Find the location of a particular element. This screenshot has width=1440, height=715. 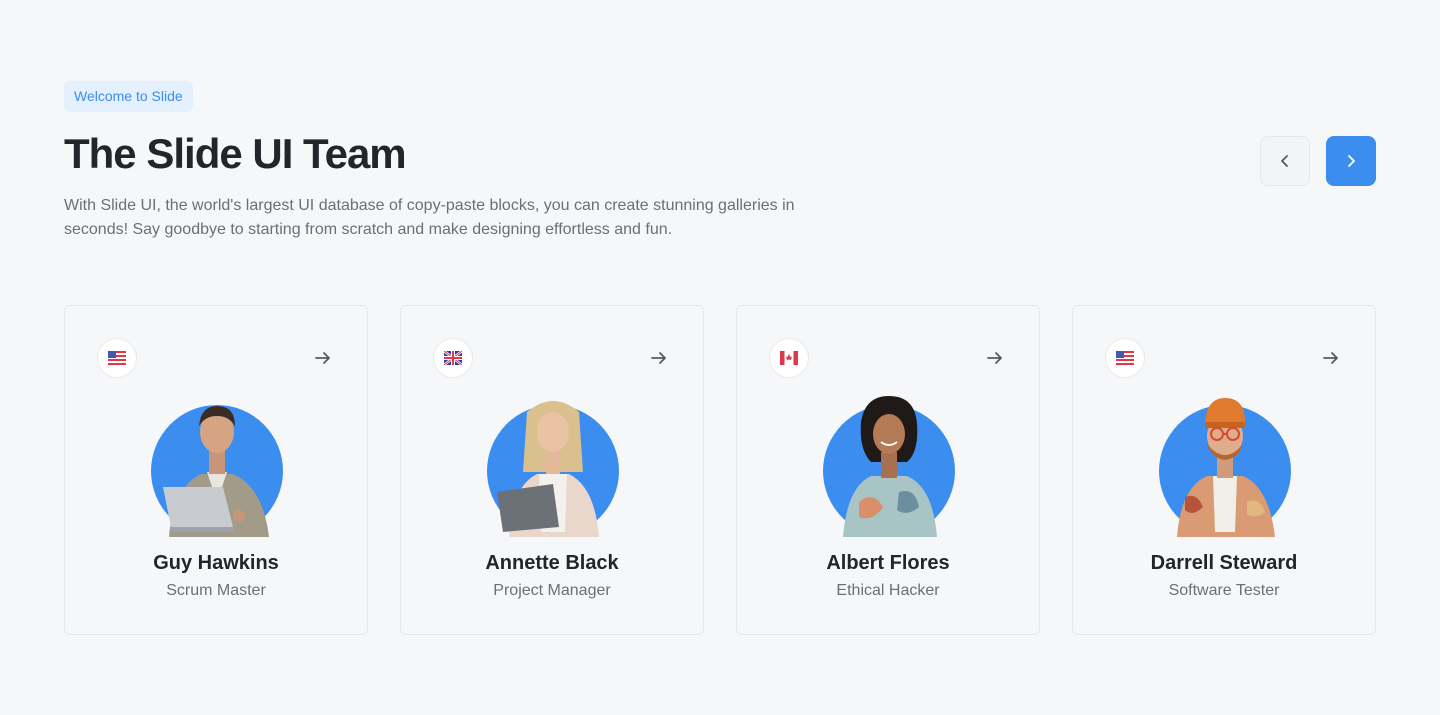

member-name: Albert Flores is located at coordinates (888, 563).